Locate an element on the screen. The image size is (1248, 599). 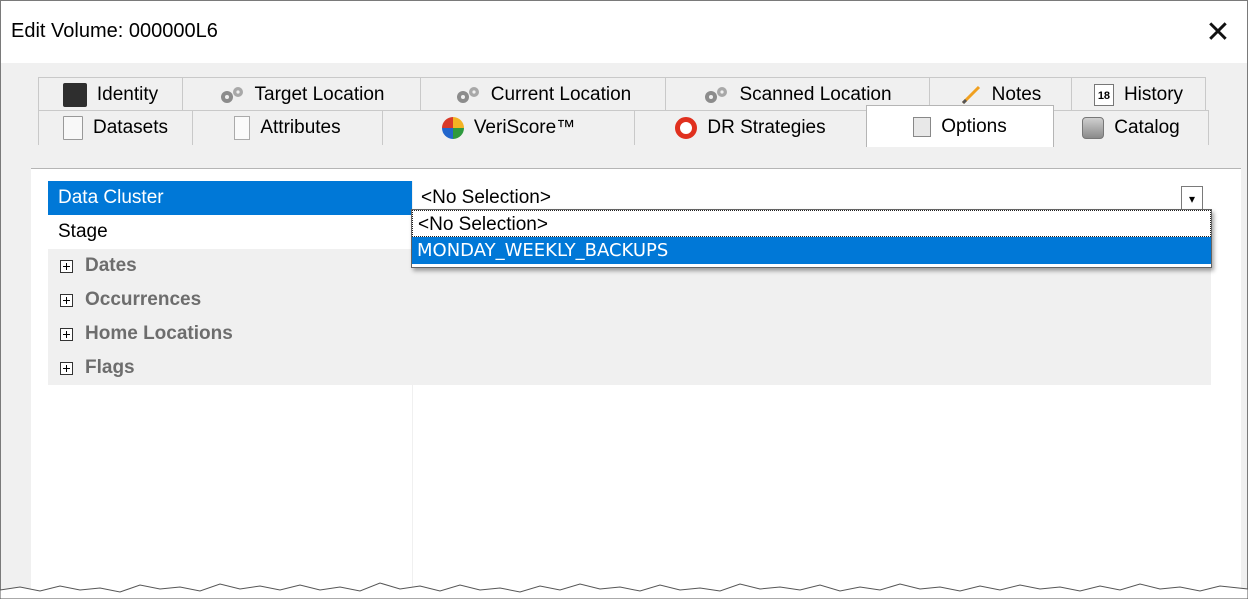
tab-datasets: Datasets is located at coordinates (115, 127).